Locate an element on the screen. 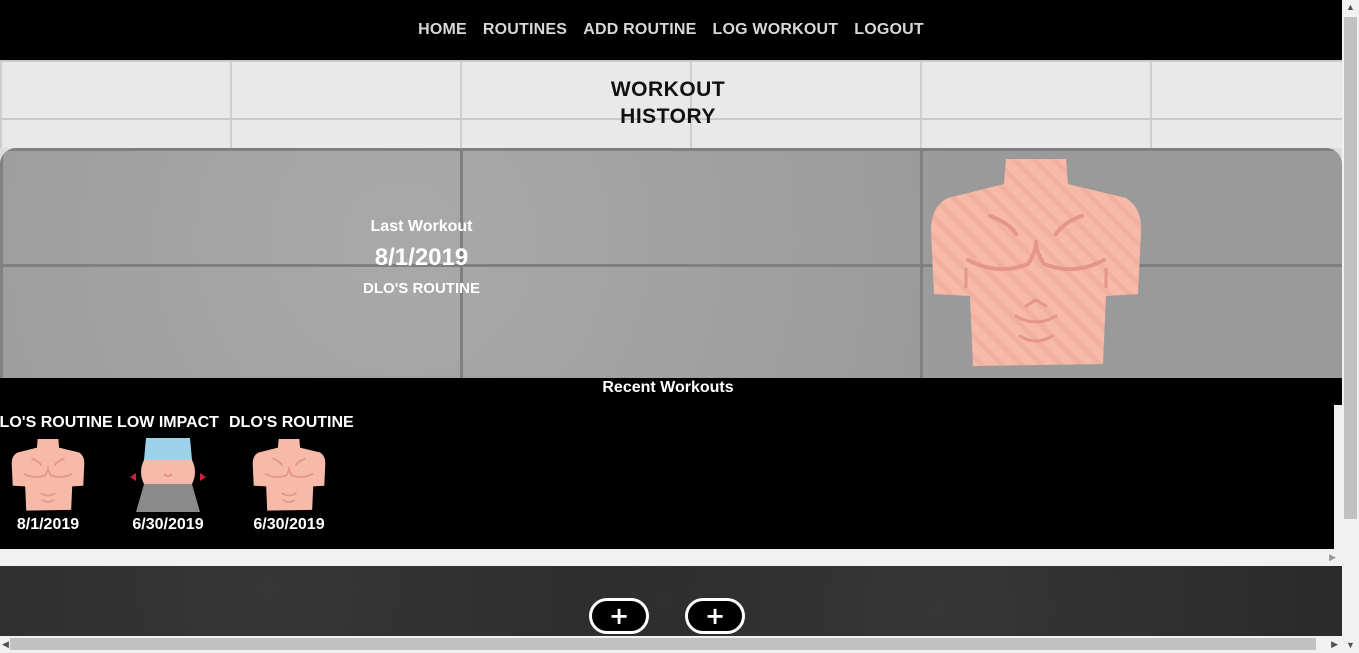  last-workout-date: 8/1/2019 is located at coordinates (421, 257).